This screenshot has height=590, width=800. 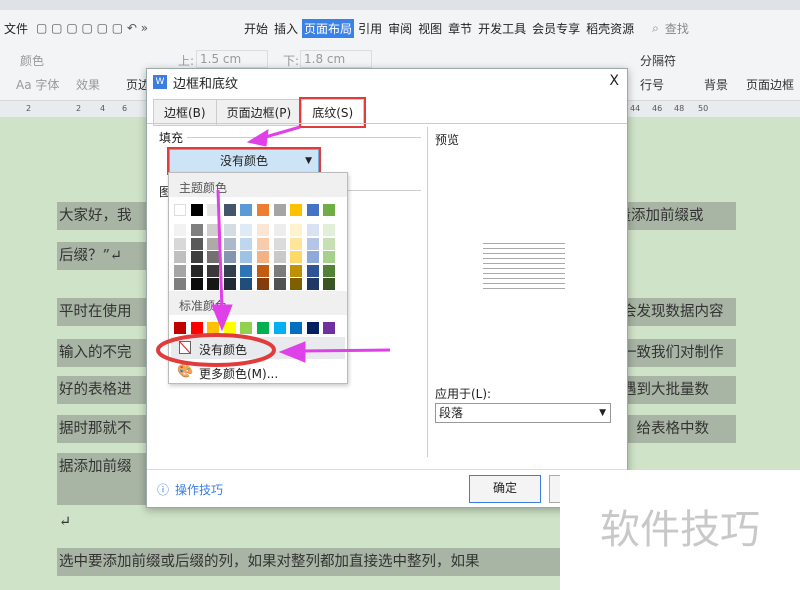 I want to click on tips-icon: ⓘ, so click(x=163, y=489).